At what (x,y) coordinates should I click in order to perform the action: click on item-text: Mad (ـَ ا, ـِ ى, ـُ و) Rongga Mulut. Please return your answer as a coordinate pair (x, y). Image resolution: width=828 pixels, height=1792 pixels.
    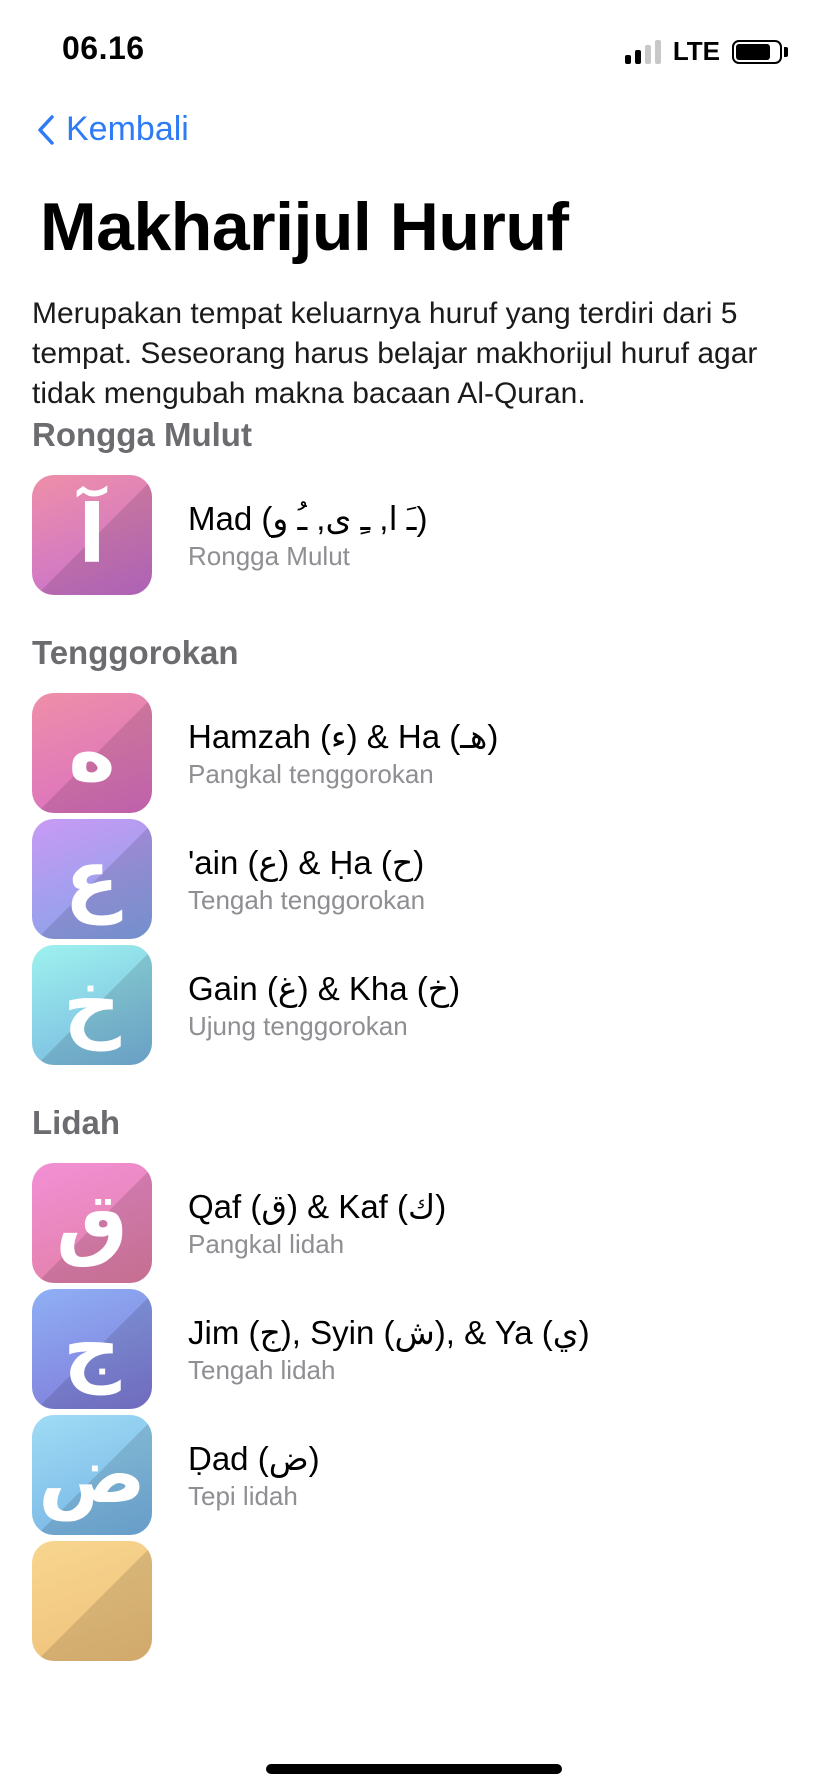
    Looking at the image, I should click on (307, 535).